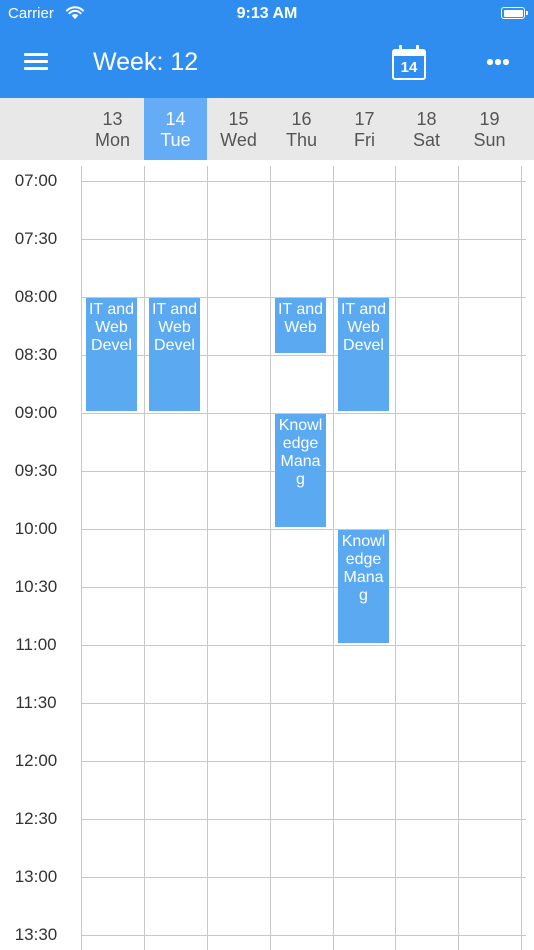 The width and height of the screenshot is (534, 950). I want to click on day-name: Fri, so click(364, 140).